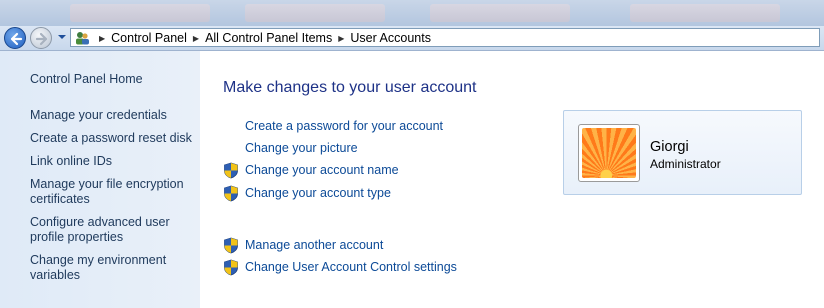 The width and height of the screenshot is (824, 308). I want to click on taskbar-strip, so click(412, 13).